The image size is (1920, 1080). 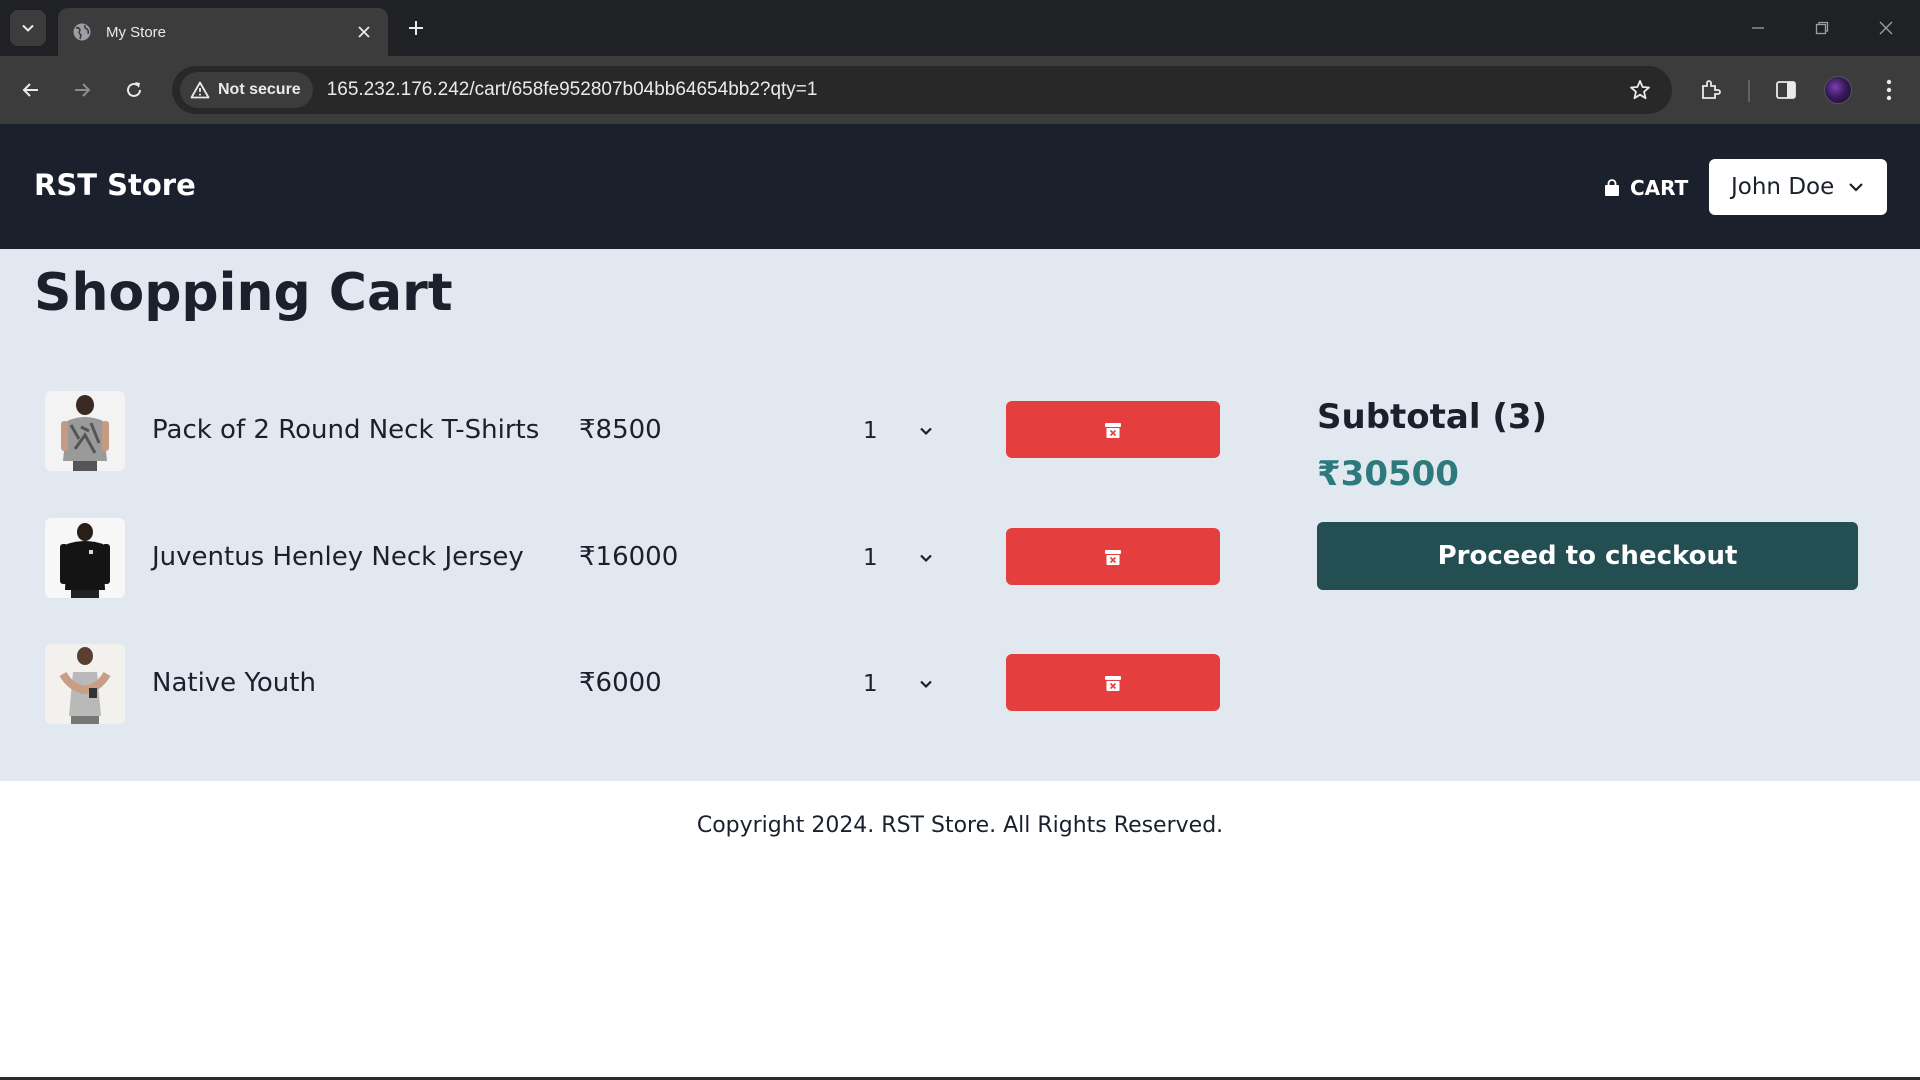 I want to click on extensions-icon, so click(x=1711, y=90).